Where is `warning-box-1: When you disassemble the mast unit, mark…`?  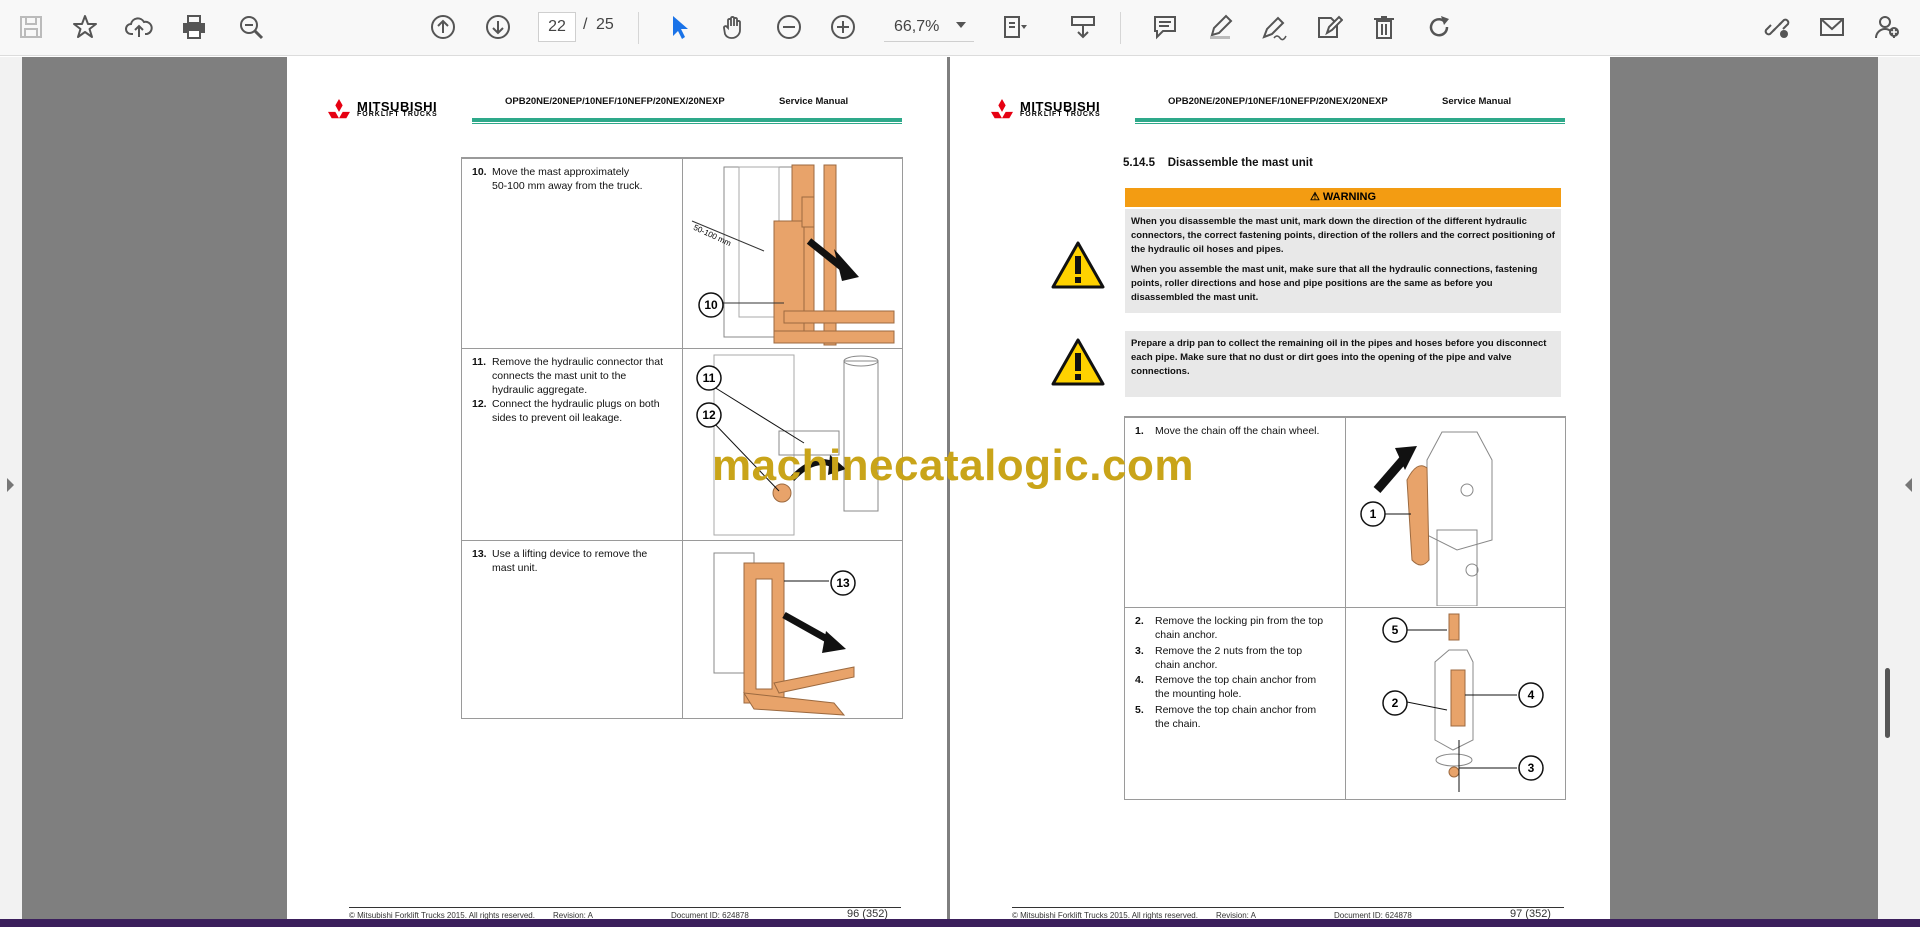
warning-box-1: When you disassemble the mast unit, mark… is located at coordinates (1343, 261).